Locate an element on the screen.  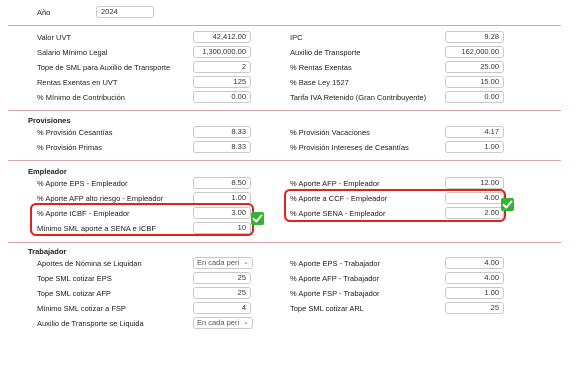
provision-vacaciones-label: % Provisión Vacaciones is located at coordinates (330, 132).